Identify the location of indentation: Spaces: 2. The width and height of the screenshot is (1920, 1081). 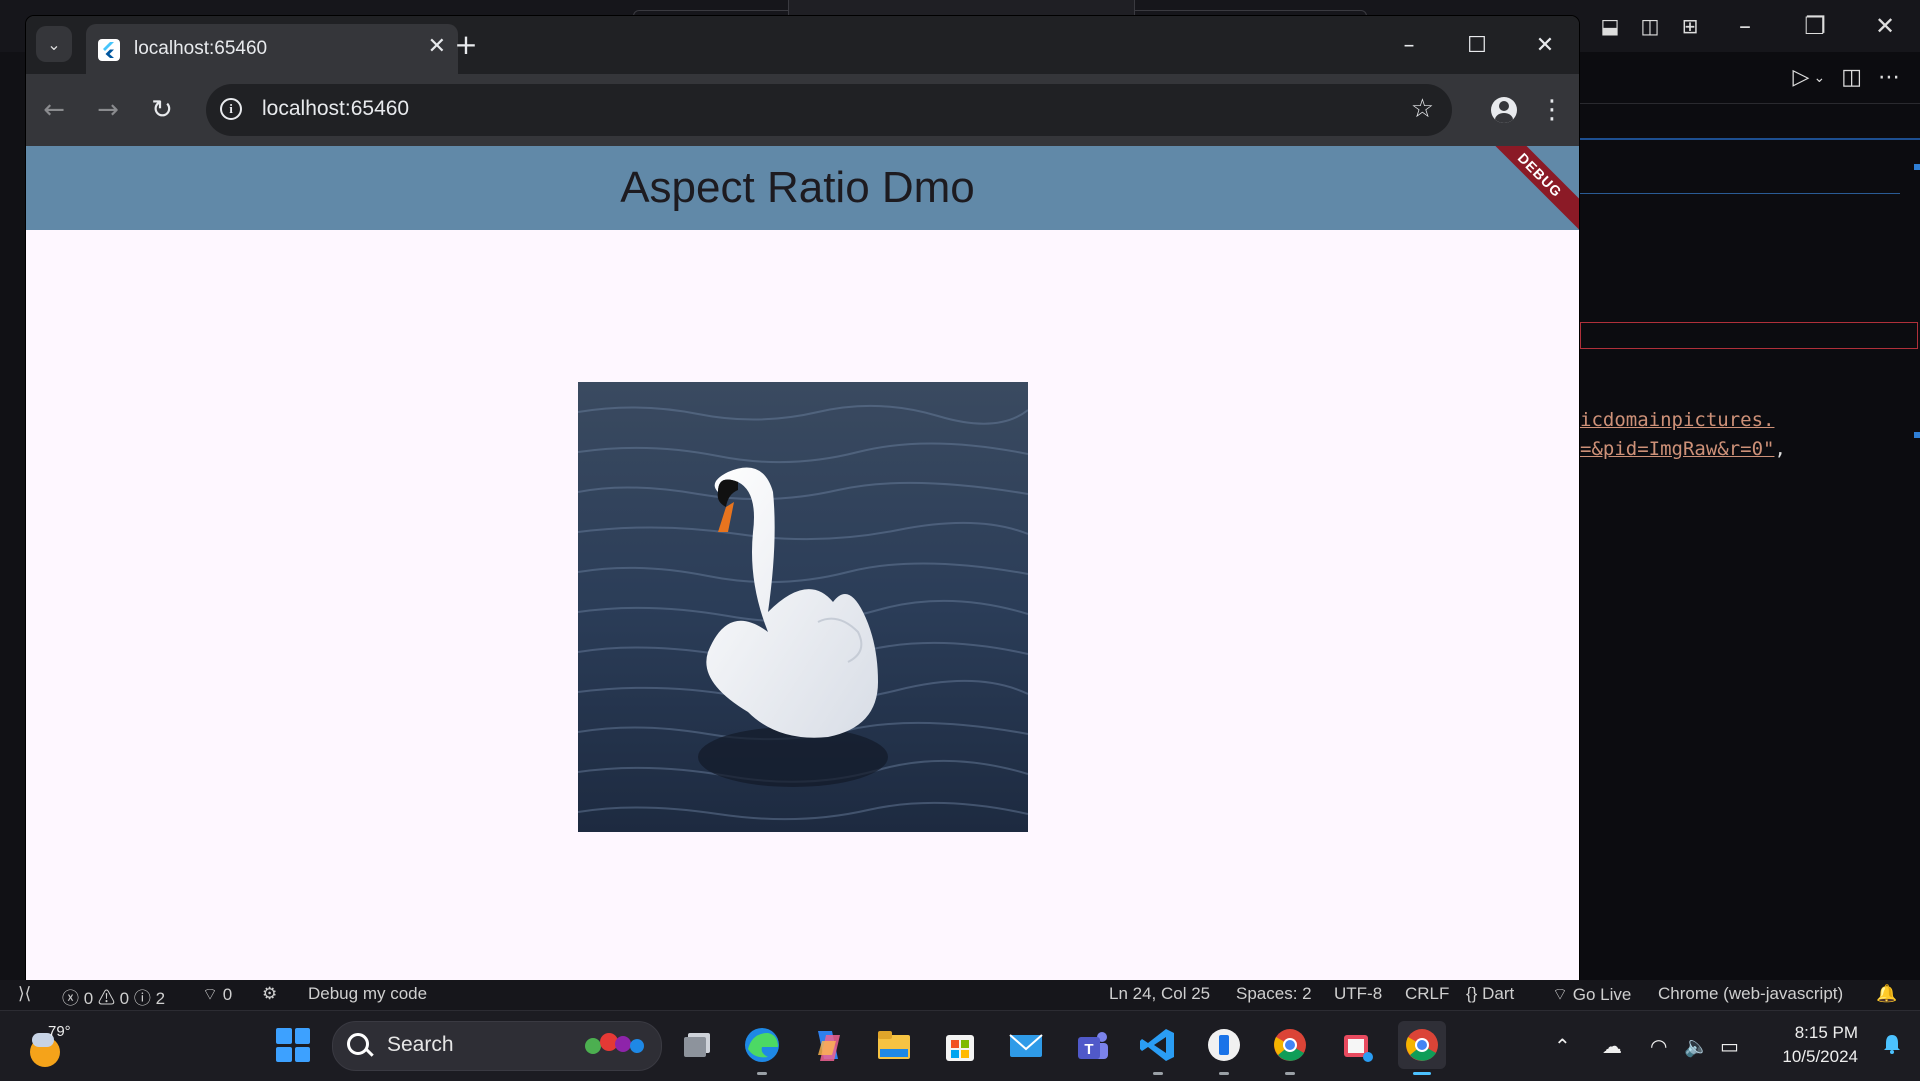
(1274, 994).